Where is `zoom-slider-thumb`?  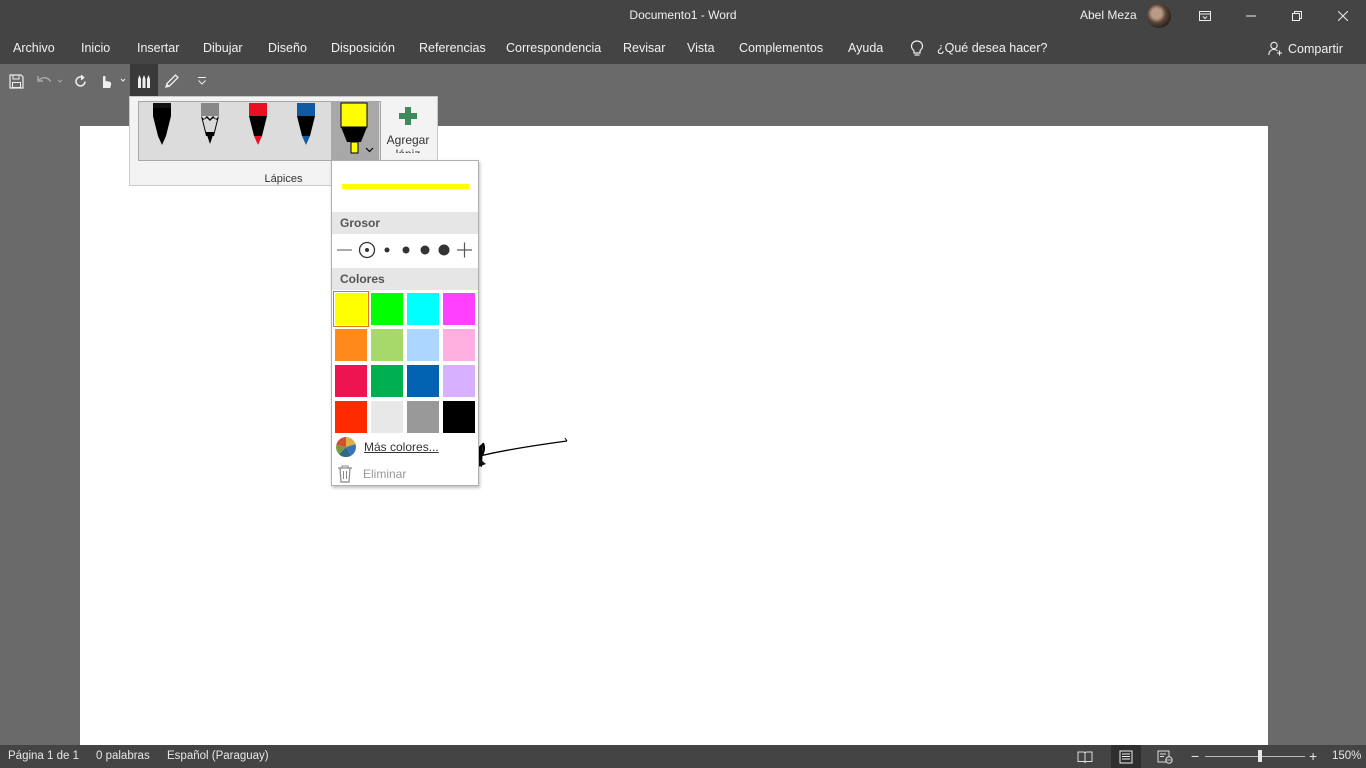
zoom-slider-thumb is located at coordinates (1260, 756).